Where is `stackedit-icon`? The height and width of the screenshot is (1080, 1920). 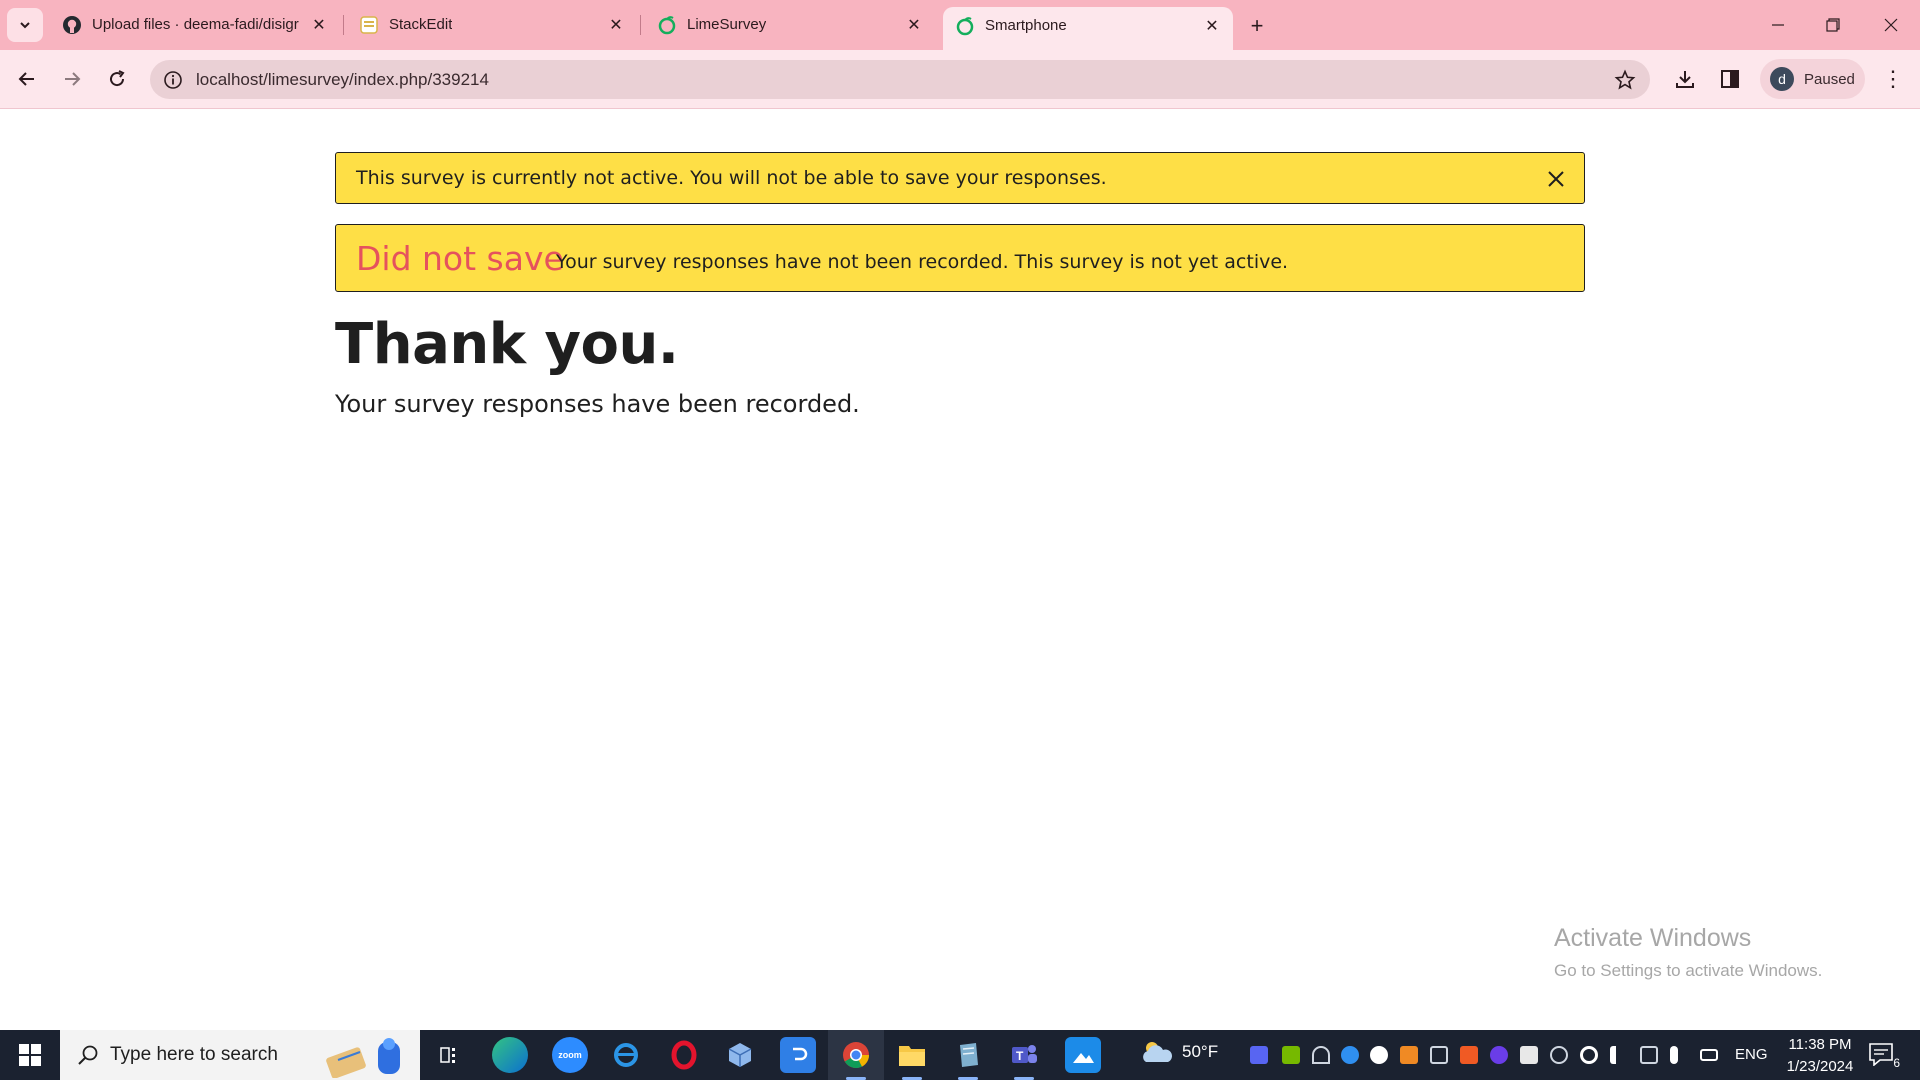 stackedit-icon is located at coordinates (369, 25).